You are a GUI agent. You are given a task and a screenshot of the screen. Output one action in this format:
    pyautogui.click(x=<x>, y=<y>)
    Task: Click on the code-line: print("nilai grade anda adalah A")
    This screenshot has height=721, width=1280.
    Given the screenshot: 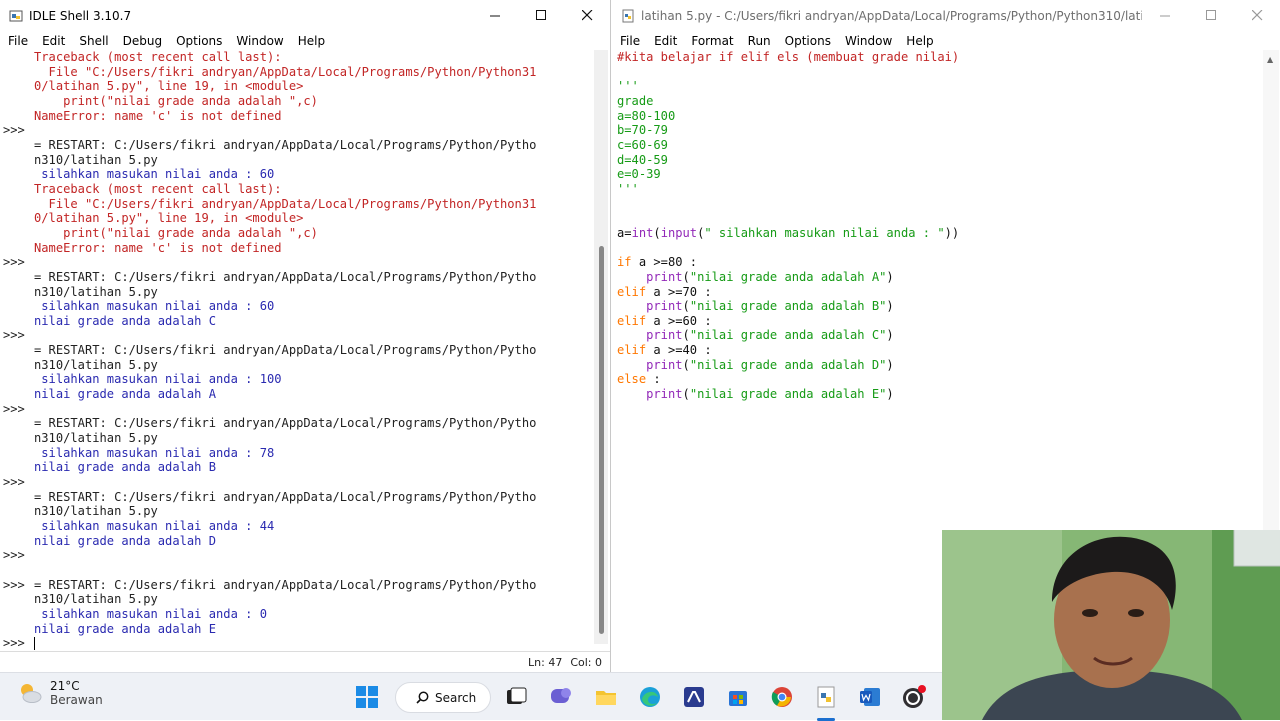 What is the action you would take?
    pyautogui.click(x=939, y=277)
    